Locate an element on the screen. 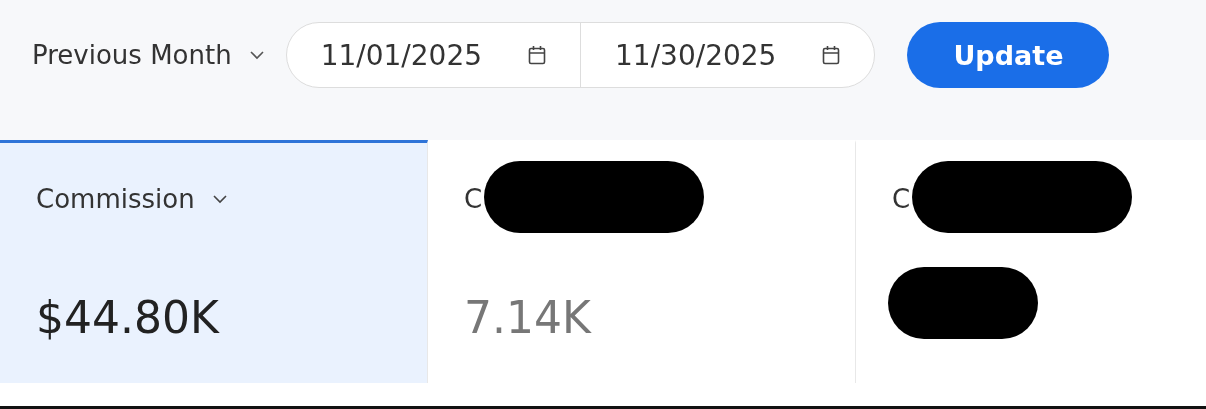 This screenshot has height=409, width=1206. metric-value: 7.14K is located at coordinates (527, 317).